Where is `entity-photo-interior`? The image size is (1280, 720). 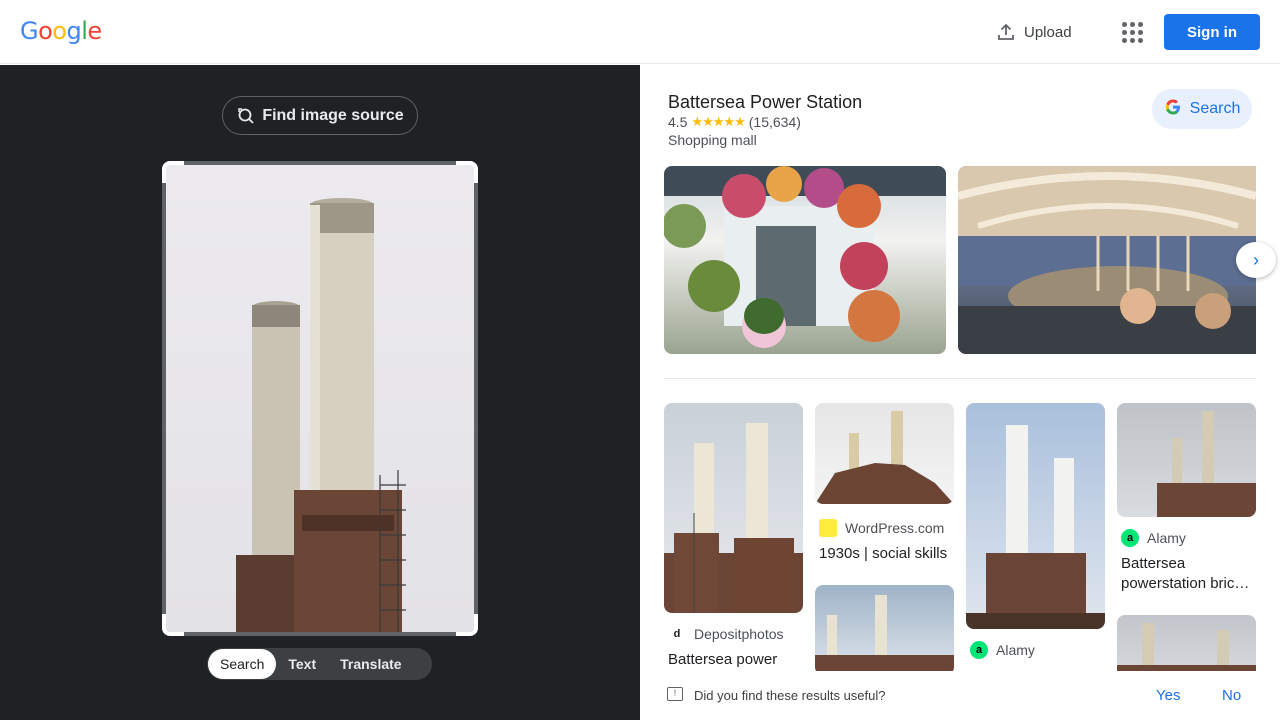 entity-photo-interior is located at coordinates (1107, 260).